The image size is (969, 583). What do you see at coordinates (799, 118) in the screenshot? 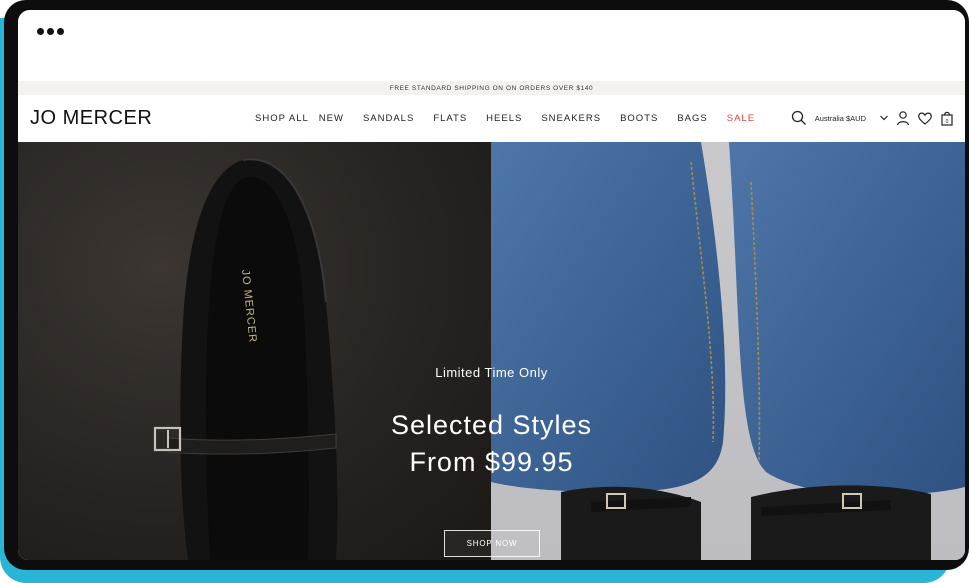
I see `search-icon` at bounding box center [799, 118].